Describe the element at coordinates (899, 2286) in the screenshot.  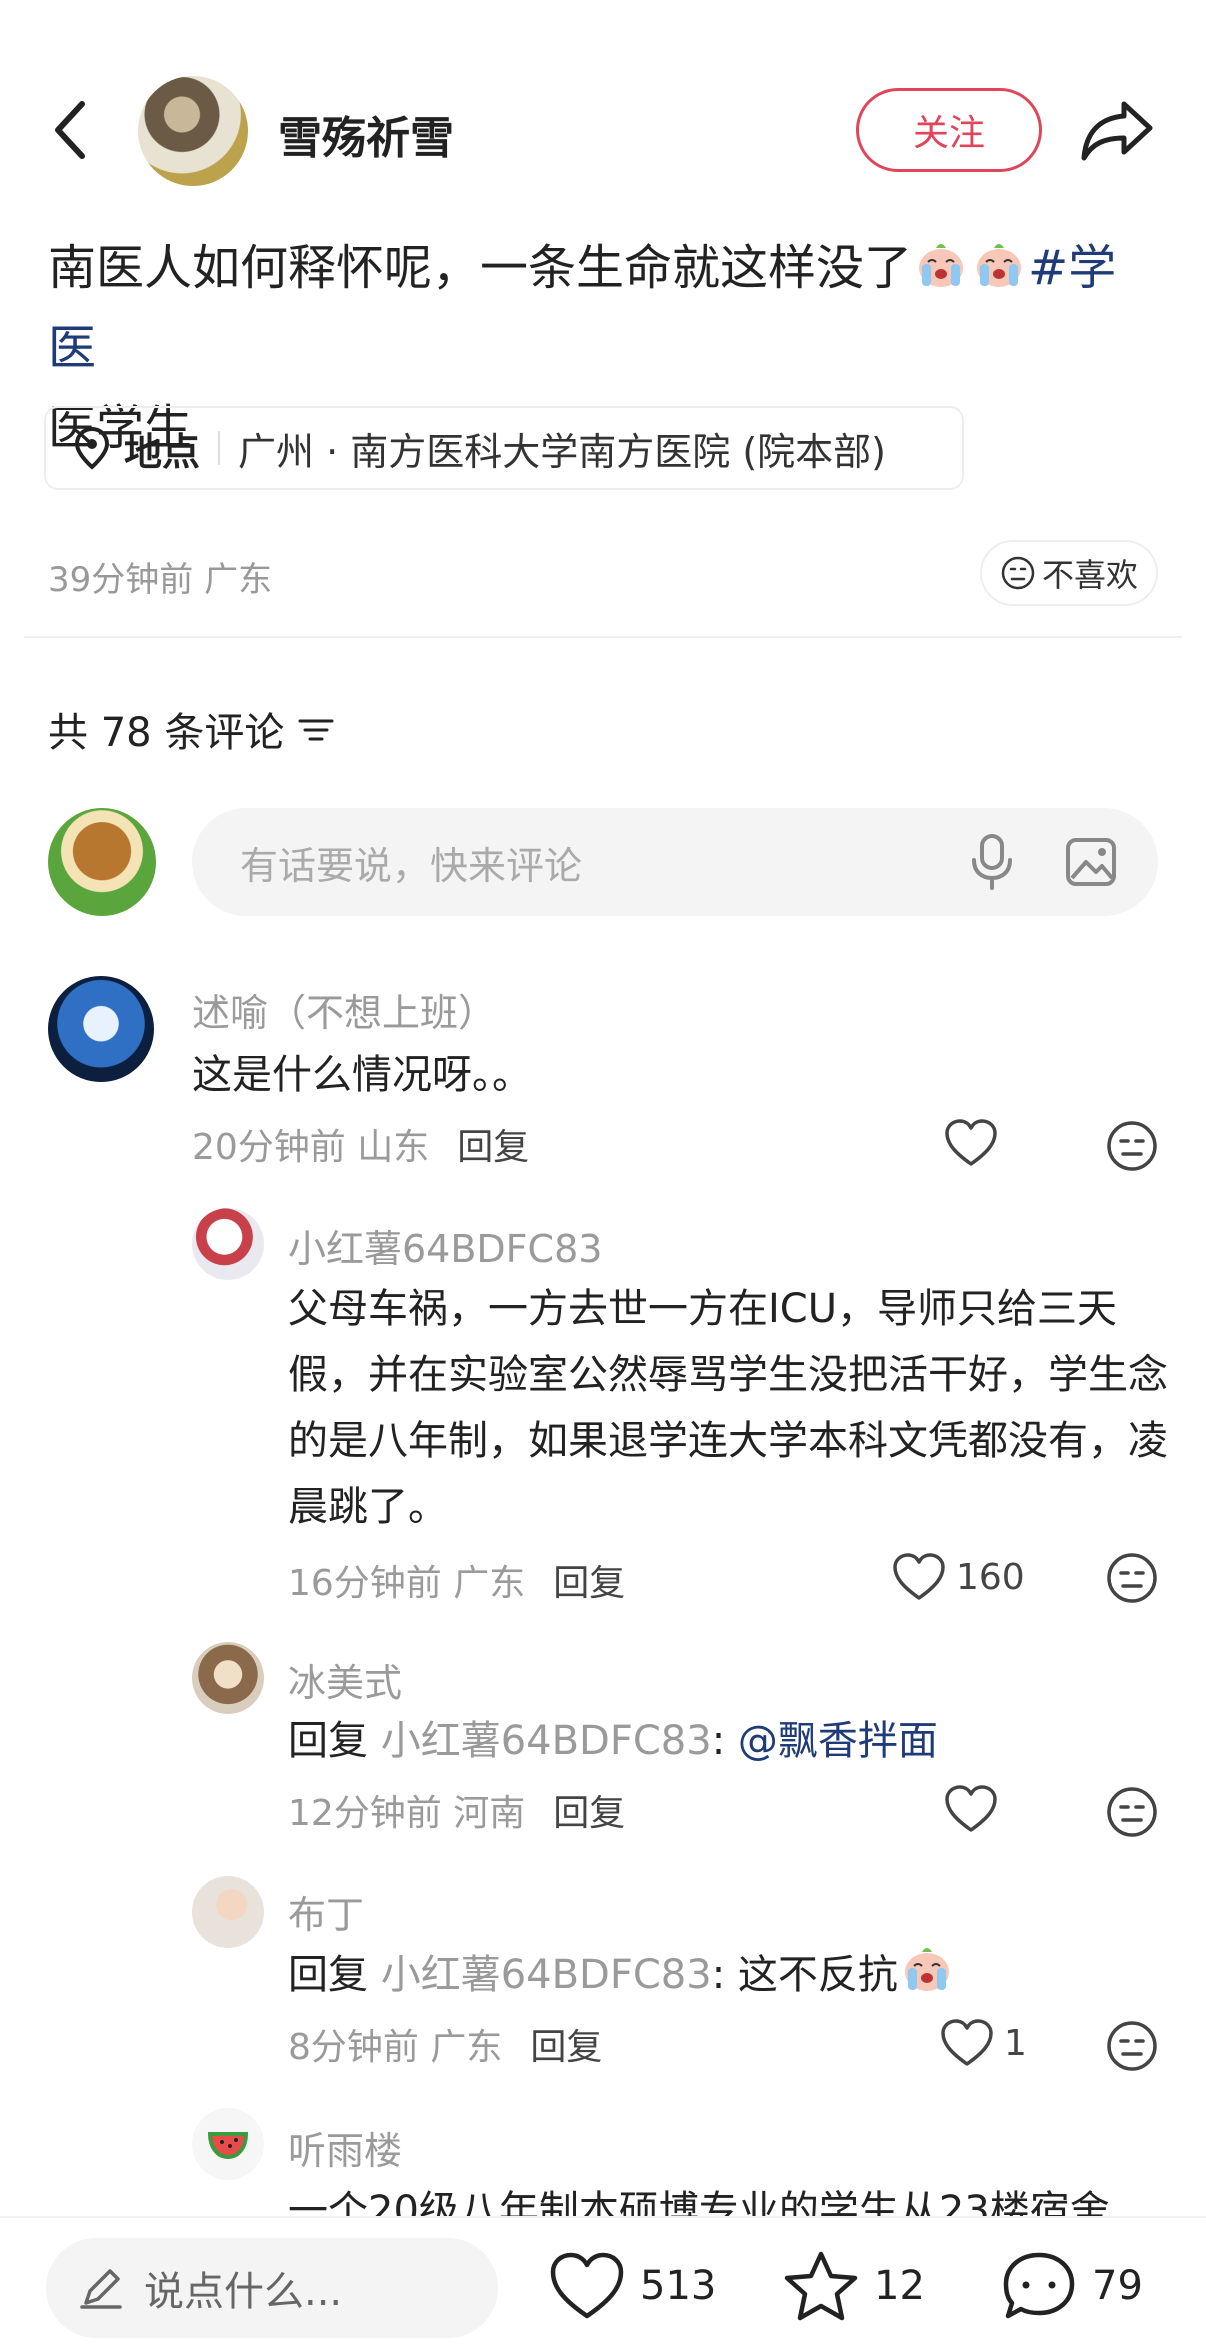
I see `favorite-count: 12` at that location.